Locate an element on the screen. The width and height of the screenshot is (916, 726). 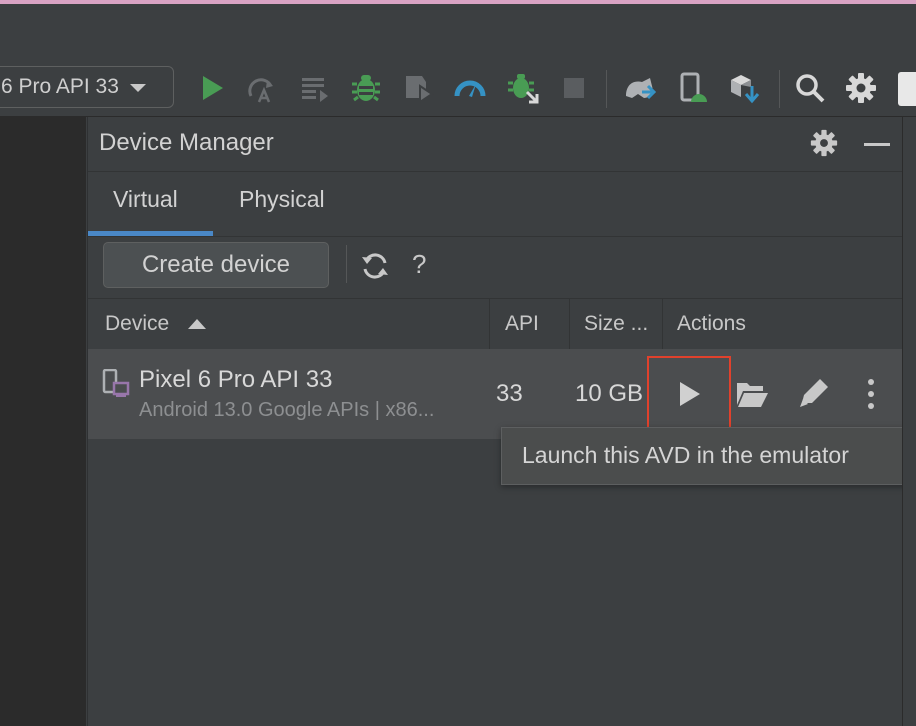
apply-code-changes-icon is located at coordinates (314, 88).